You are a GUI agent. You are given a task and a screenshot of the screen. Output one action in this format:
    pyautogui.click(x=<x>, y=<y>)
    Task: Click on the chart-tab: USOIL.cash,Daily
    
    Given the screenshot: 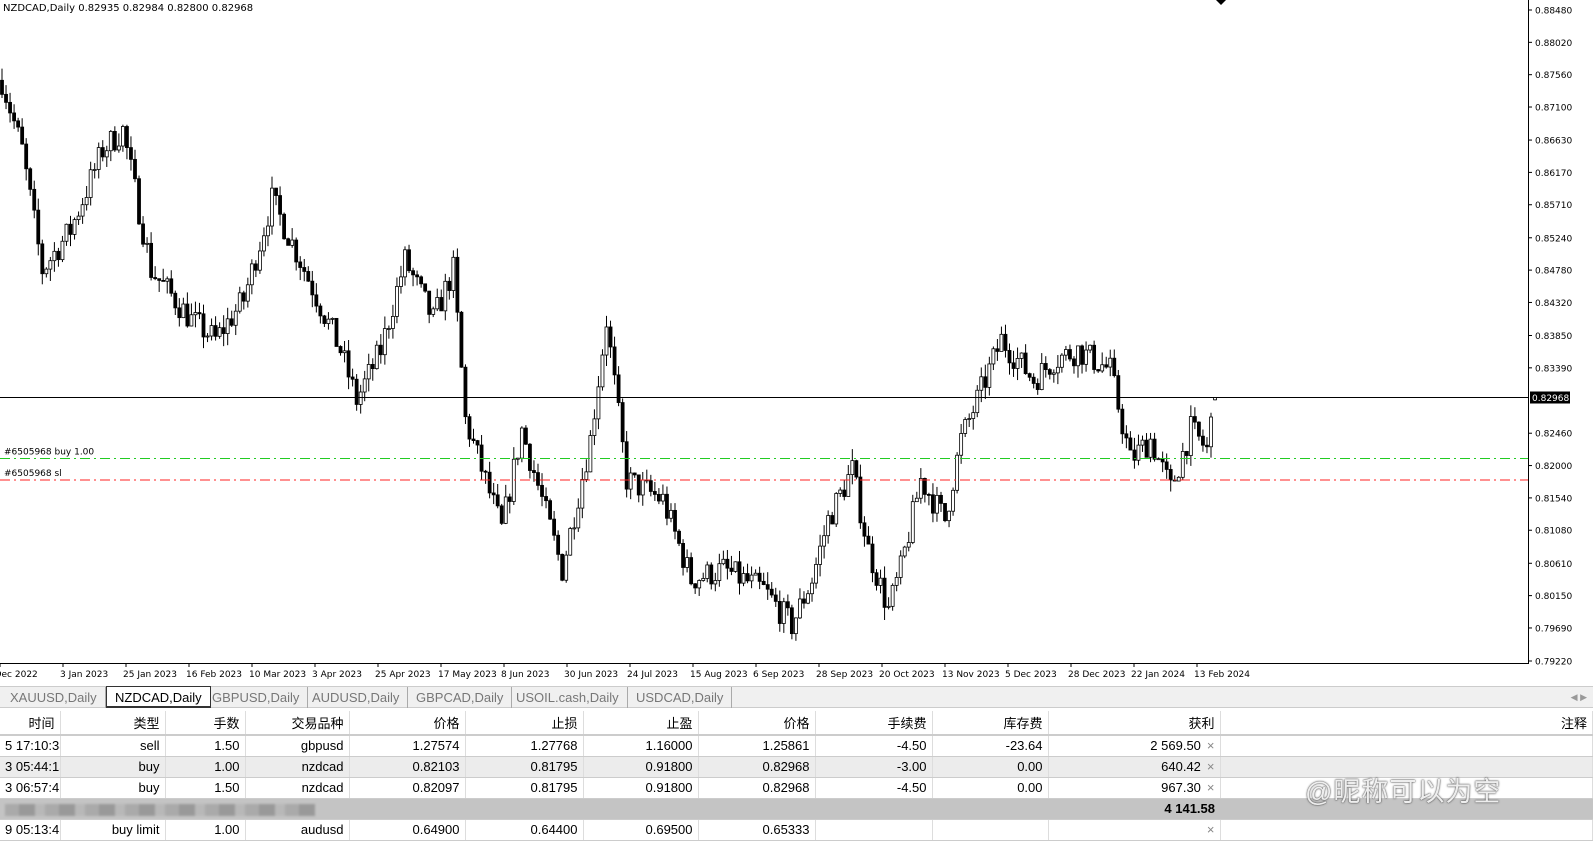 What is the action you would take?
    pyautogui.click(x=568, y=697)
    